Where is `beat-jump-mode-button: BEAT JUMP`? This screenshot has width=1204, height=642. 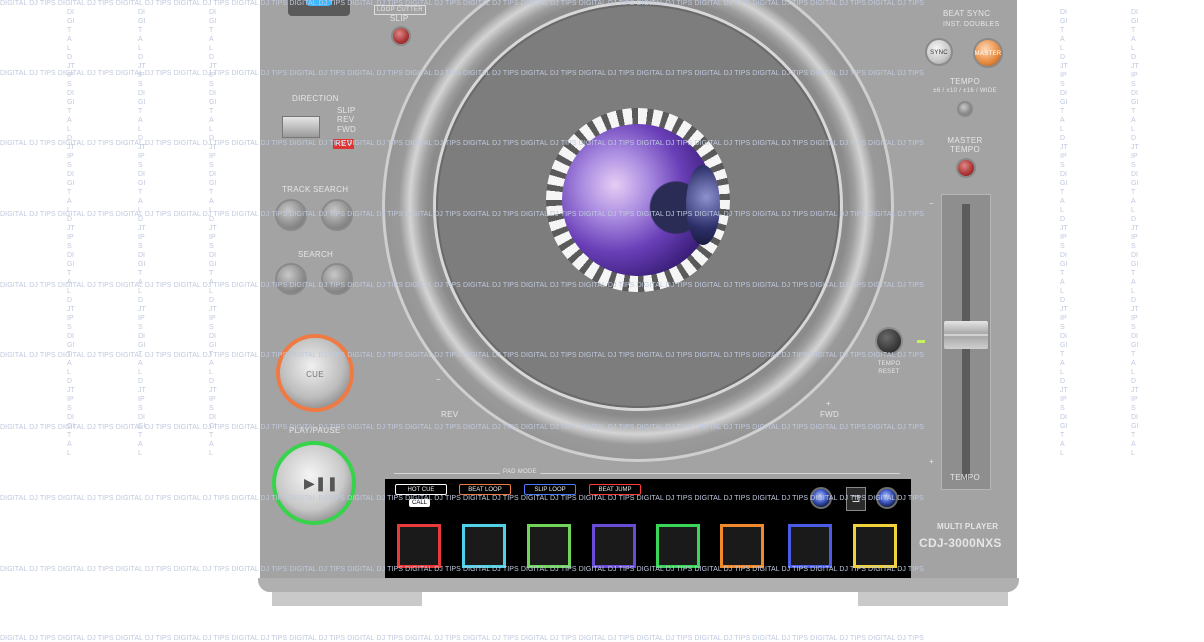
beat-jump-mode-button: BEAT JUMP is located at coordinates (615, 489).